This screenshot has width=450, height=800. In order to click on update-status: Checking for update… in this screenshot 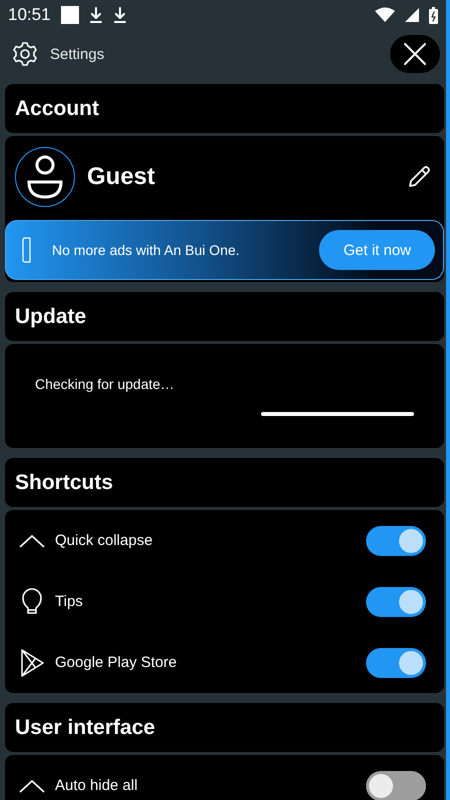, I will do `click(105, 384)`.